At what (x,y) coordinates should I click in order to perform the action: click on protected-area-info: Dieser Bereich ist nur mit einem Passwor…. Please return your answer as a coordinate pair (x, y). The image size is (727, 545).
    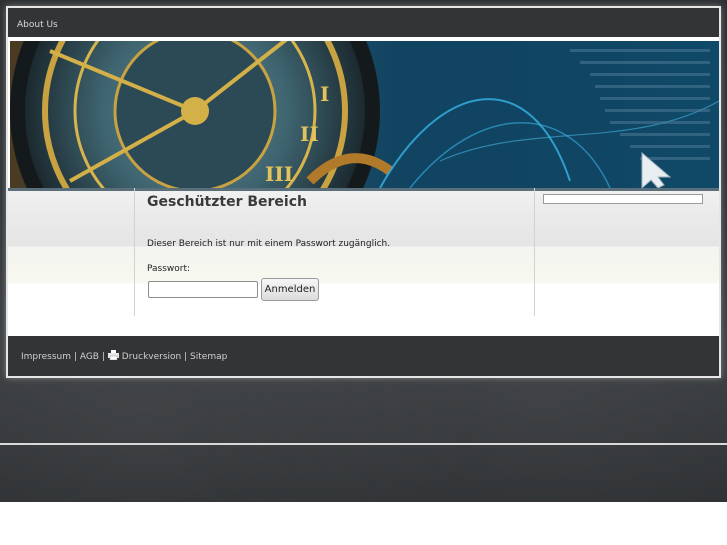
    Looking at the image, I should click on (269, 244).